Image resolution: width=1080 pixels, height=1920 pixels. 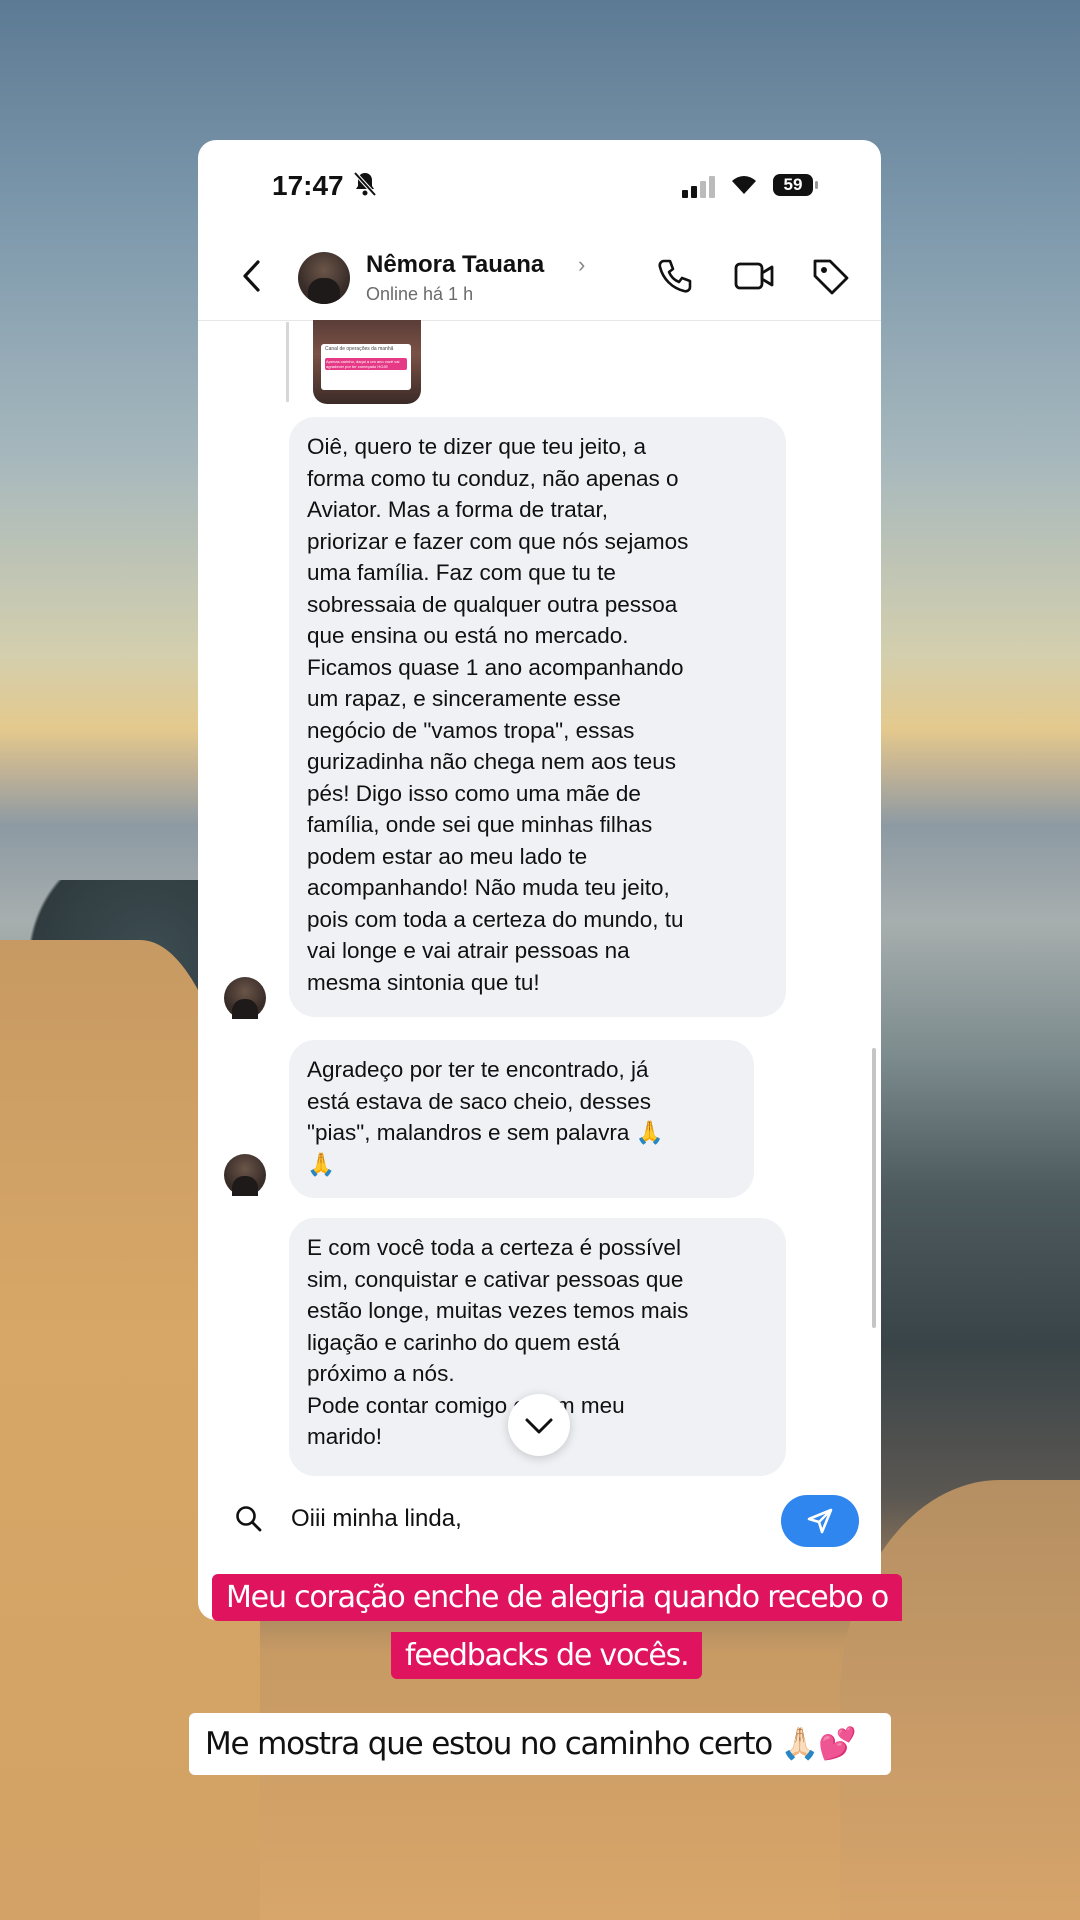 I want to click on shared-post-card-title: Canal de operações da manhã, so click(x=359, y=349).